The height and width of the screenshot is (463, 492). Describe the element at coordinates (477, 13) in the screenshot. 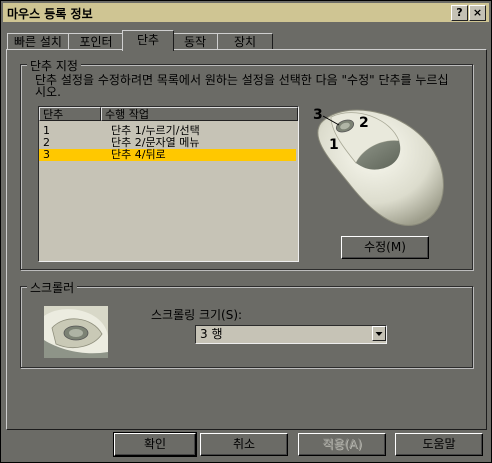

I see `close-title-button: ×` at that location.